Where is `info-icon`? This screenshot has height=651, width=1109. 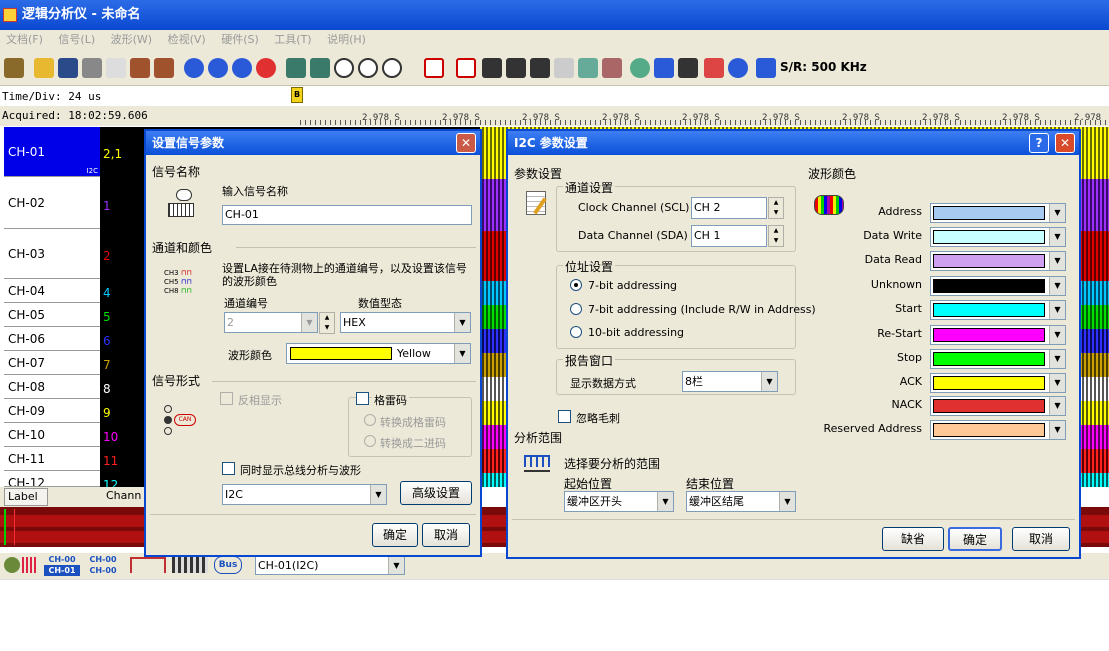
info-icon is located at coordinates (738, 68).